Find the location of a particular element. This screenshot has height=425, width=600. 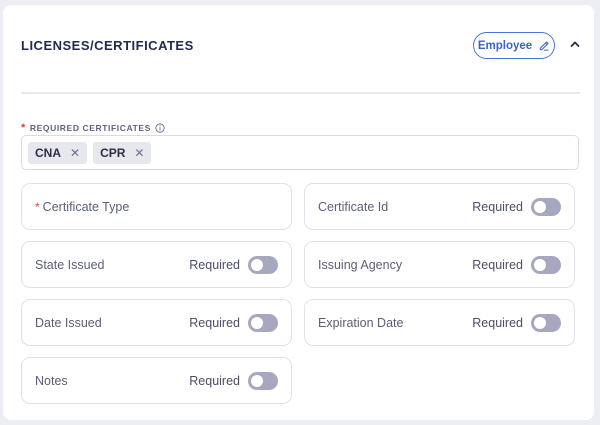

certificate-tag-cpr: CPR ✕ is located at coordinates (122, 152).